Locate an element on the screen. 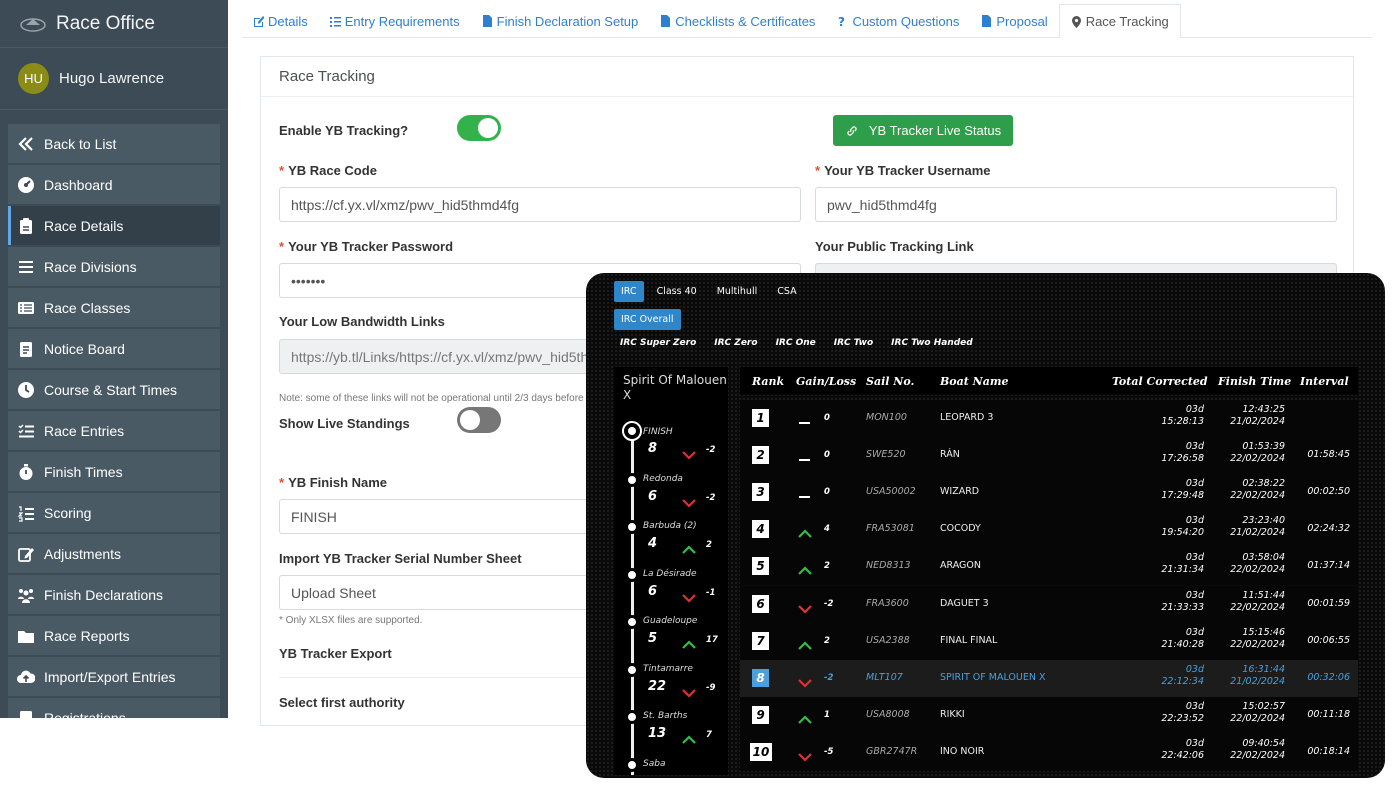 This screenshot has height=788, width=1400. waypoint-rank: 22 is located at coordinates (657, 686).